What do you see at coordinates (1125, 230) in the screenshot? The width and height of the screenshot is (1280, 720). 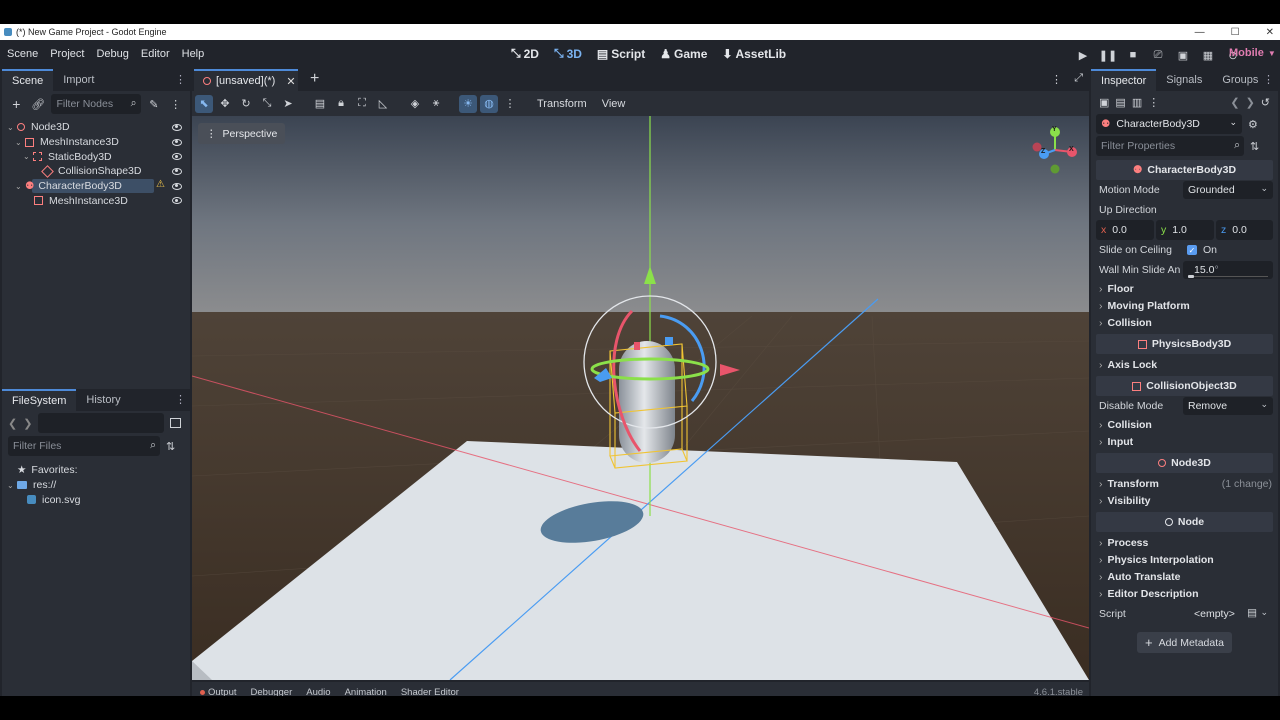 I see `up-x-field: x 0.0` at bounding box center [1125, 230].